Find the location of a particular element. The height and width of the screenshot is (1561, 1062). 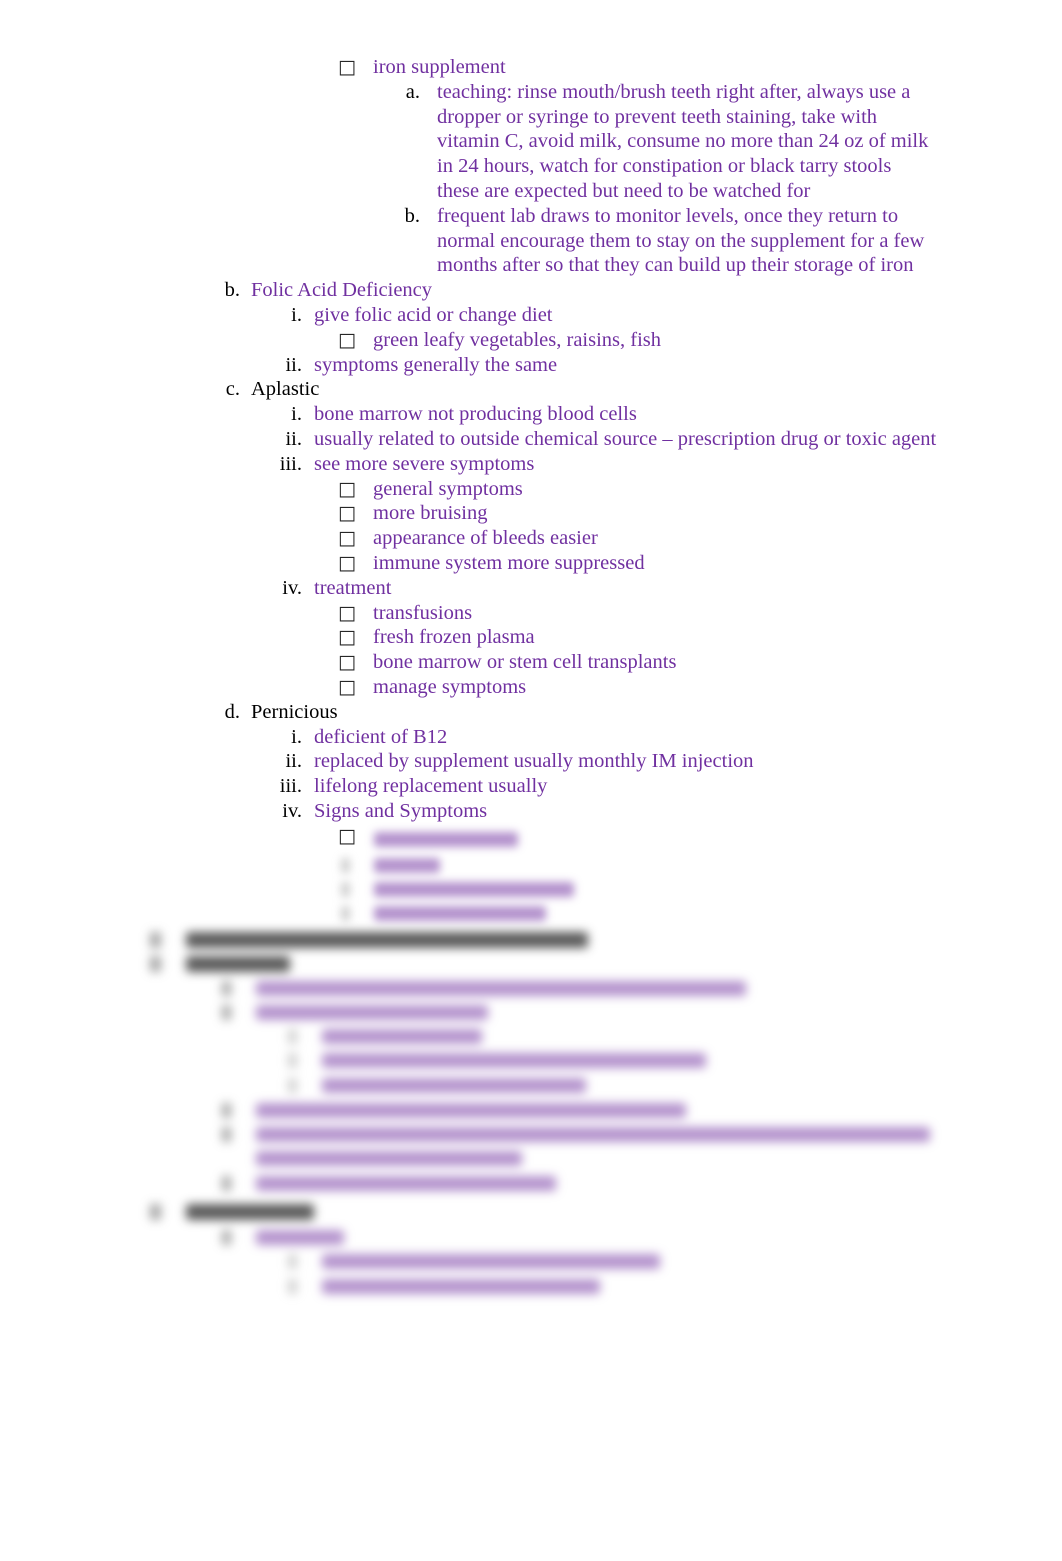

list-item-label: Pernicious is located at coordinates (294, 711).